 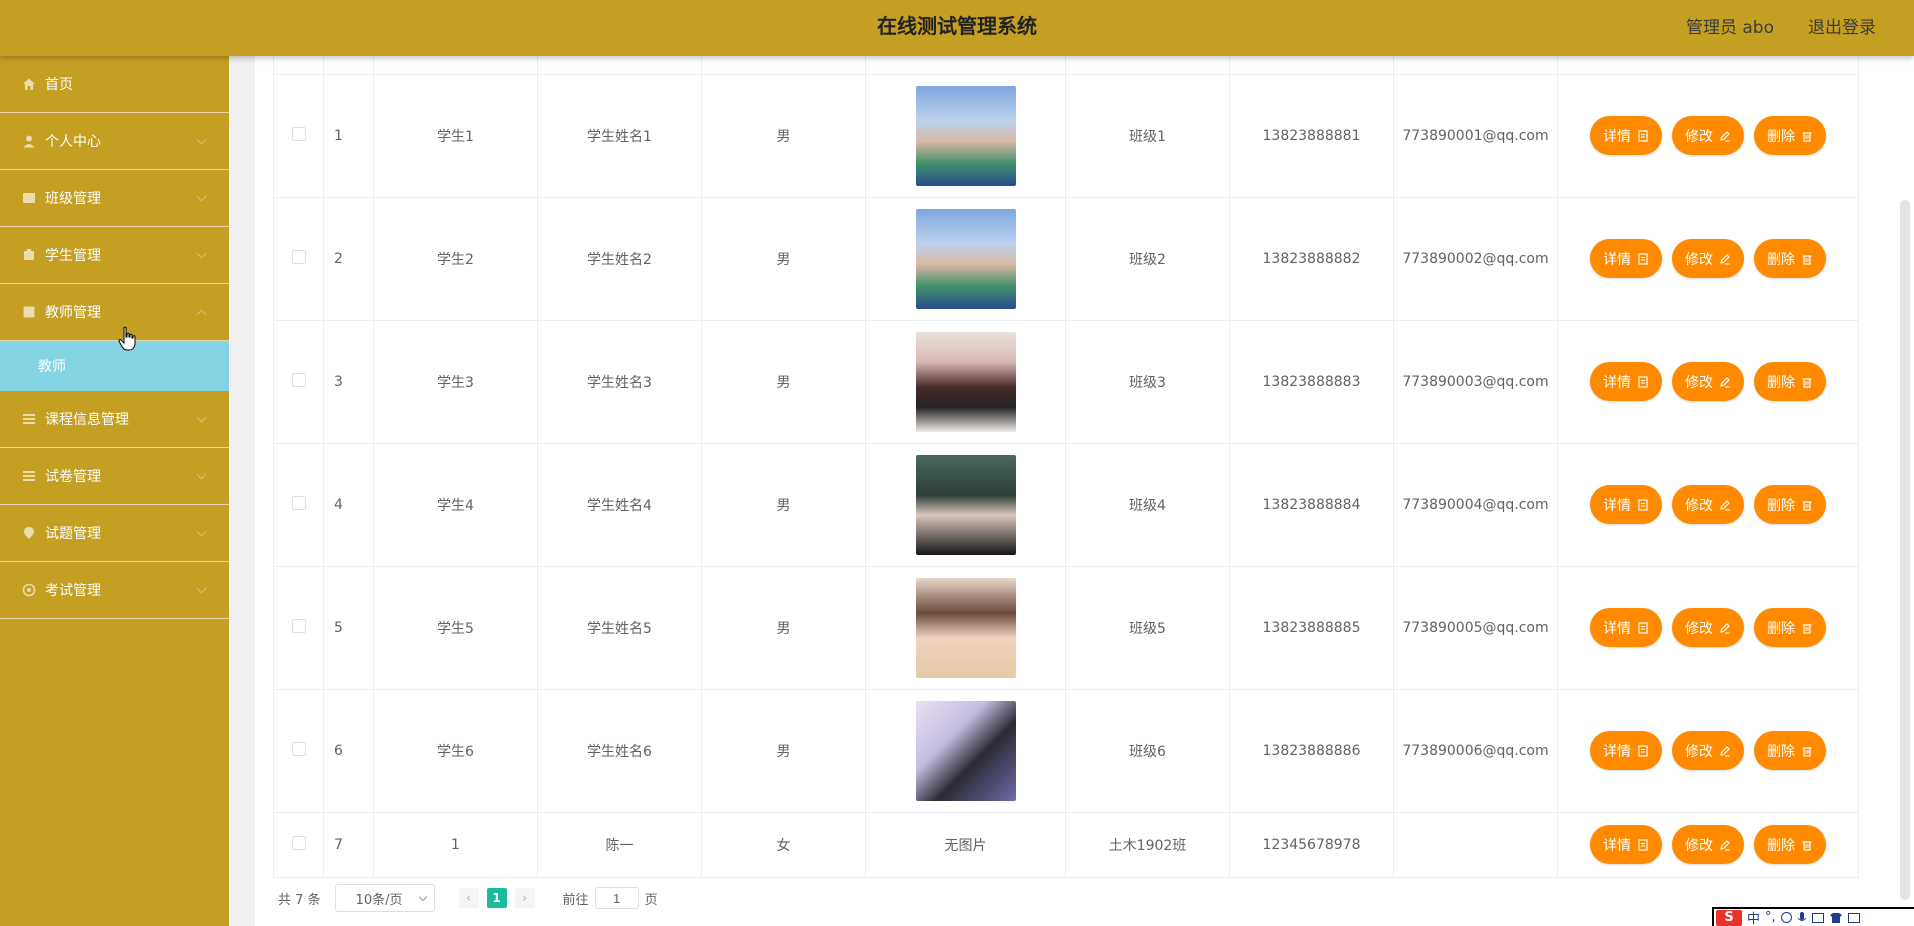 I want to click on vertical-scrollbar, so click(x=1905, y=550).